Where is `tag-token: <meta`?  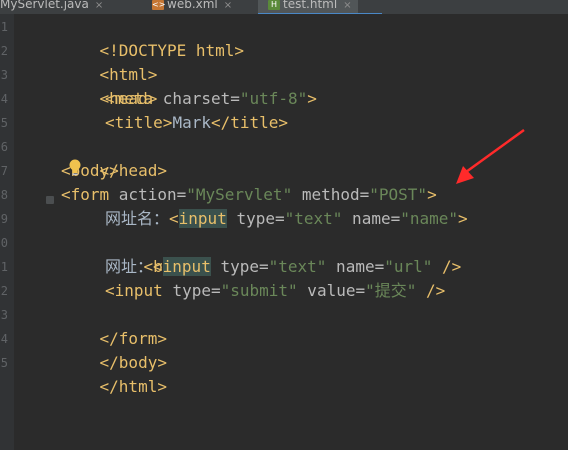
tag-token: <meta is located at coordinates (134, 98).